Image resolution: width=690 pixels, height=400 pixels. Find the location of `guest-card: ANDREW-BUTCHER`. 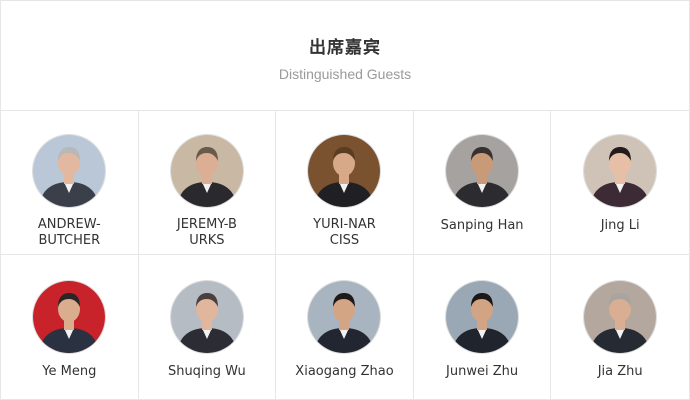

guest-card: ANDREW-BUTCHER is located at coordinates (70, 183).